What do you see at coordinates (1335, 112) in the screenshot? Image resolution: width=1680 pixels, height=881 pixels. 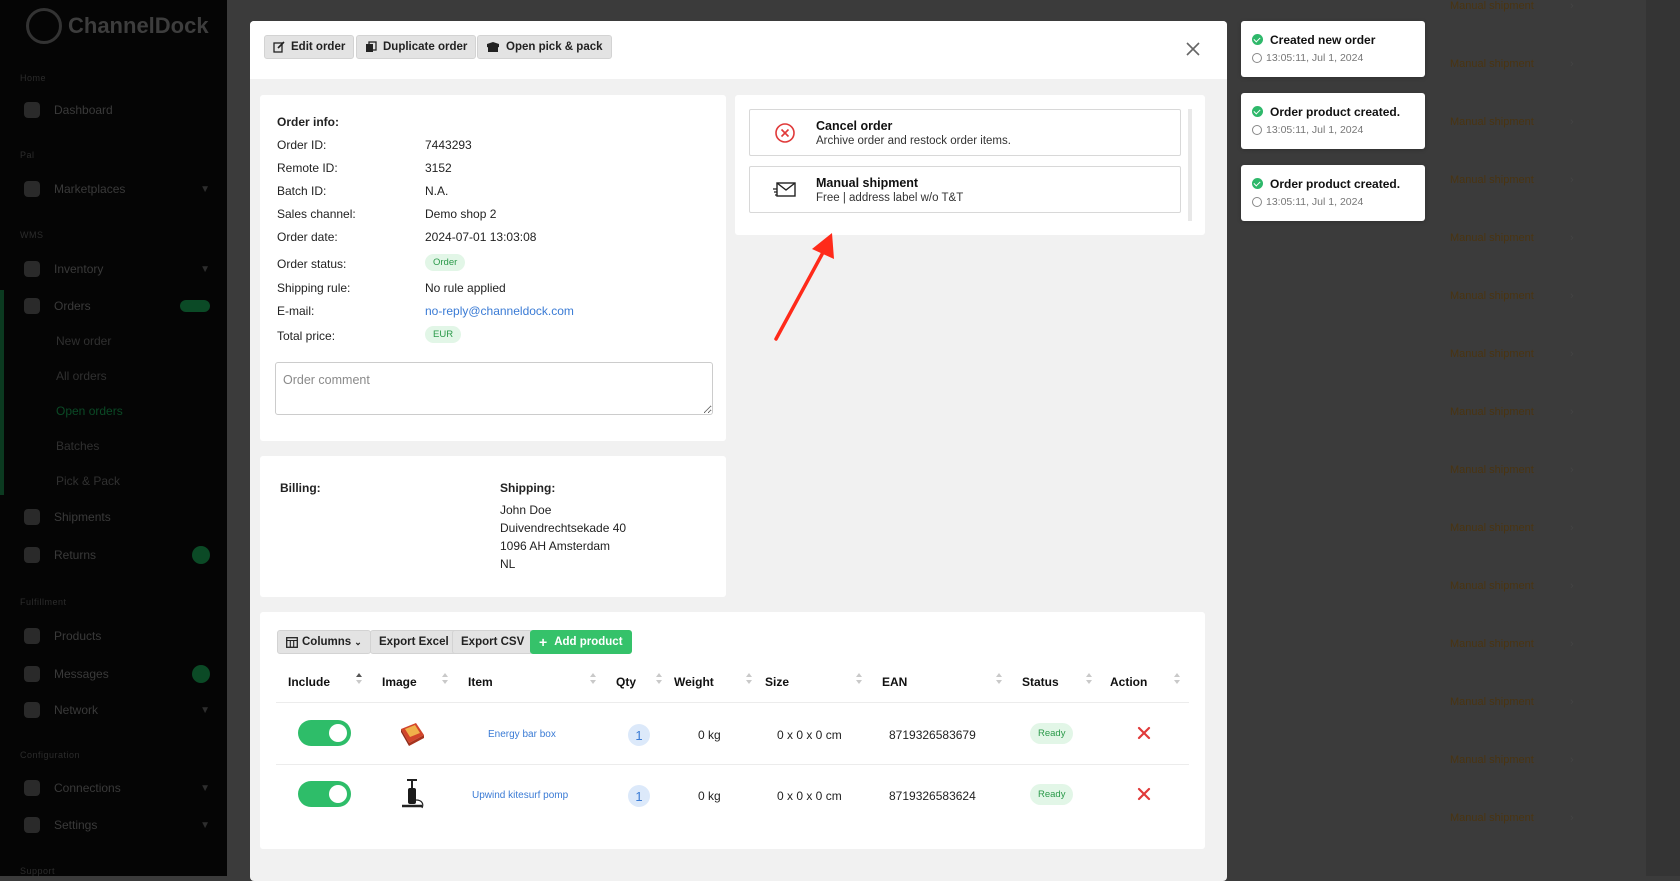 I see `notification-title: Order product created.` at bounding box center [1335, 112].